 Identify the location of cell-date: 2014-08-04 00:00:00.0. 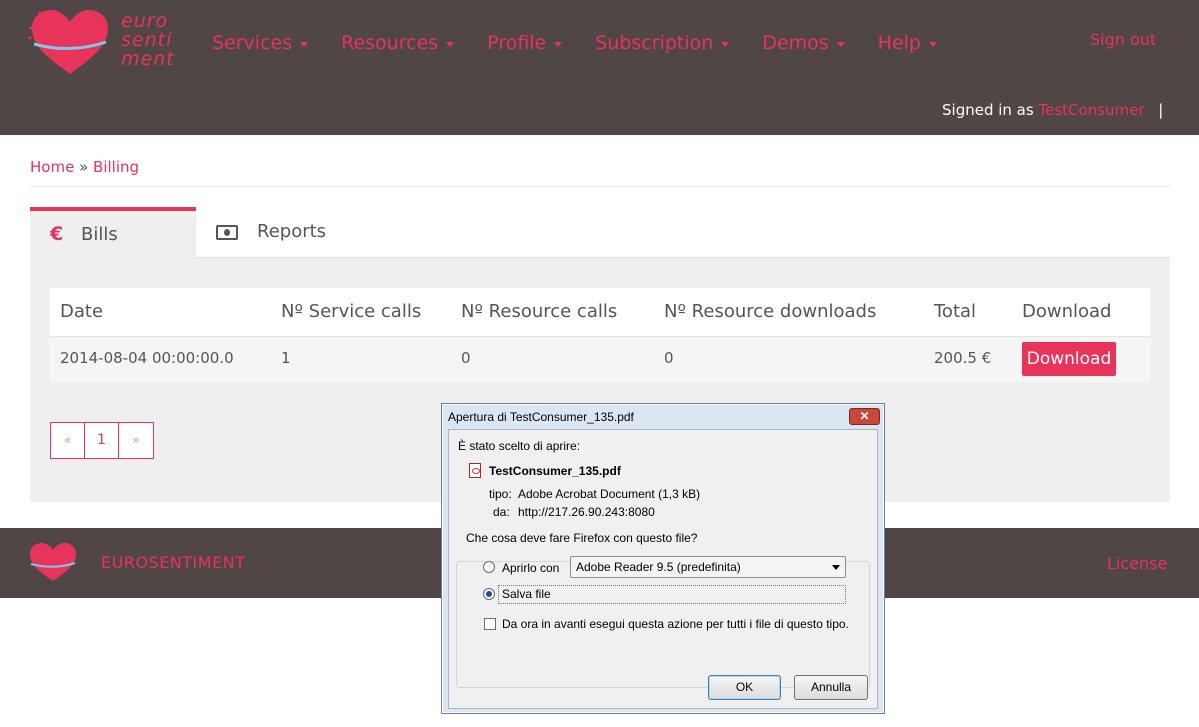
(147, 358).